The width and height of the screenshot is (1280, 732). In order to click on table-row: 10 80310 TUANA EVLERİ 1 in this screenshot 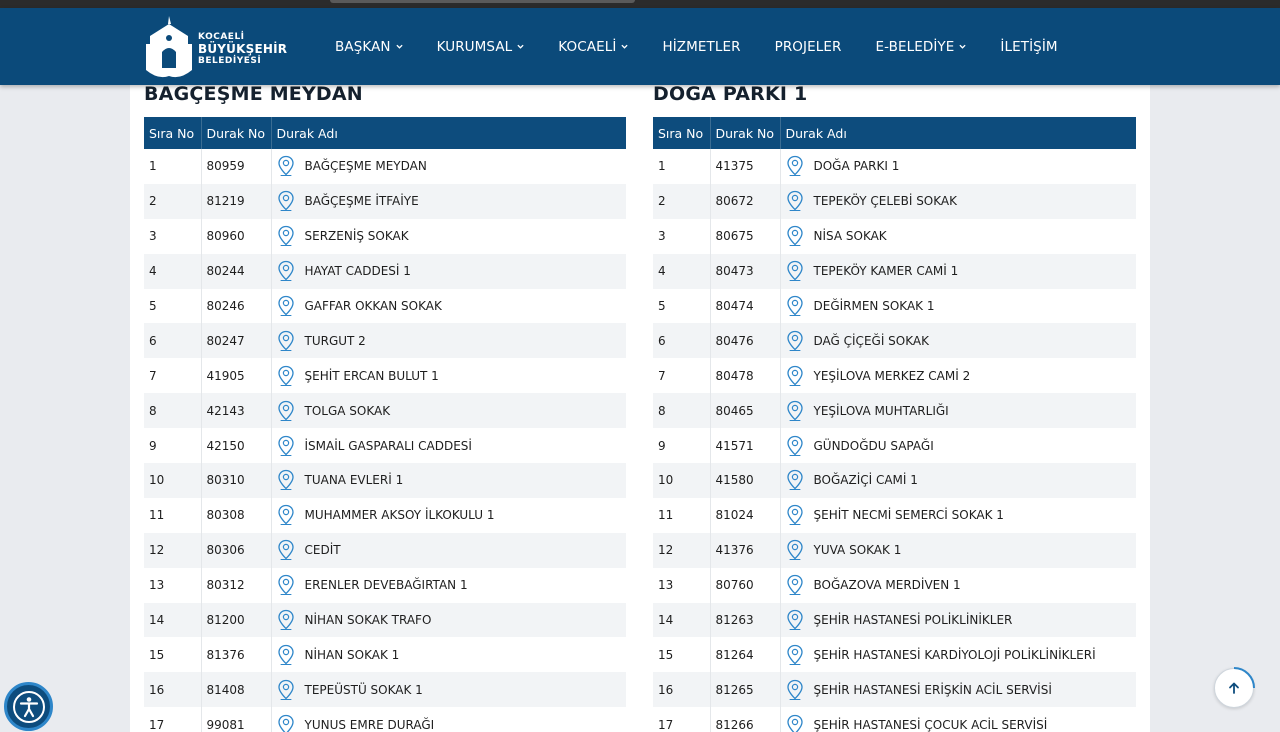, I will do `click(385, 480)`.